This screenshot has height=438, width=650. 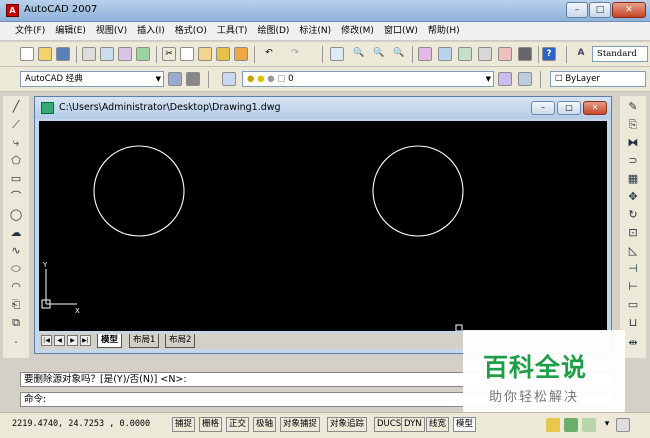 I want to click on polar-button: 极轴, so click(x=265, y=424).